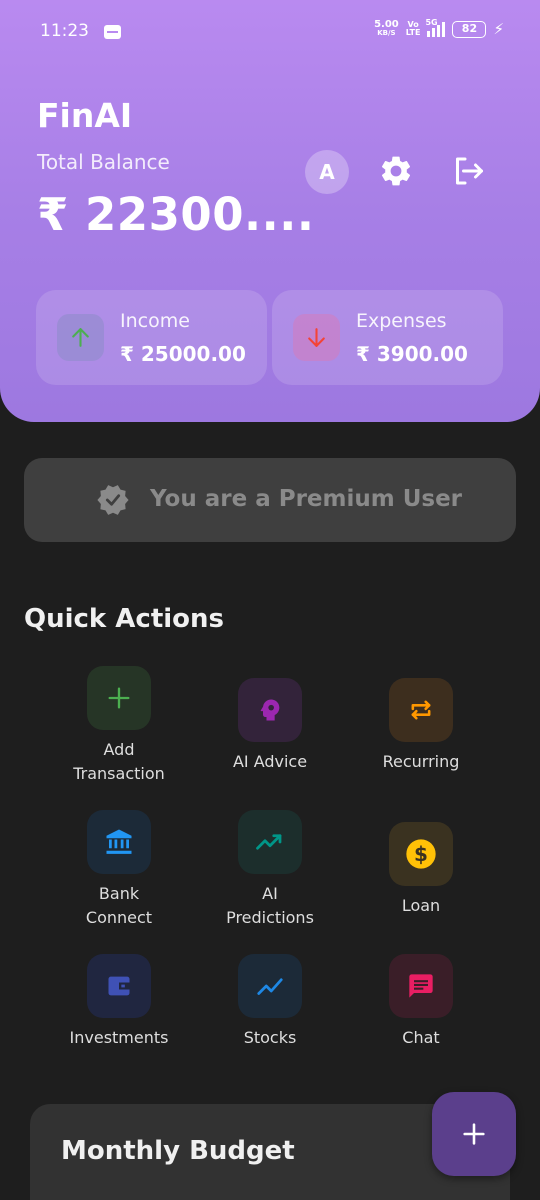 This screenshot has width=540, height=1200. I want to click on dollar-icon: $, so click(421, 854).